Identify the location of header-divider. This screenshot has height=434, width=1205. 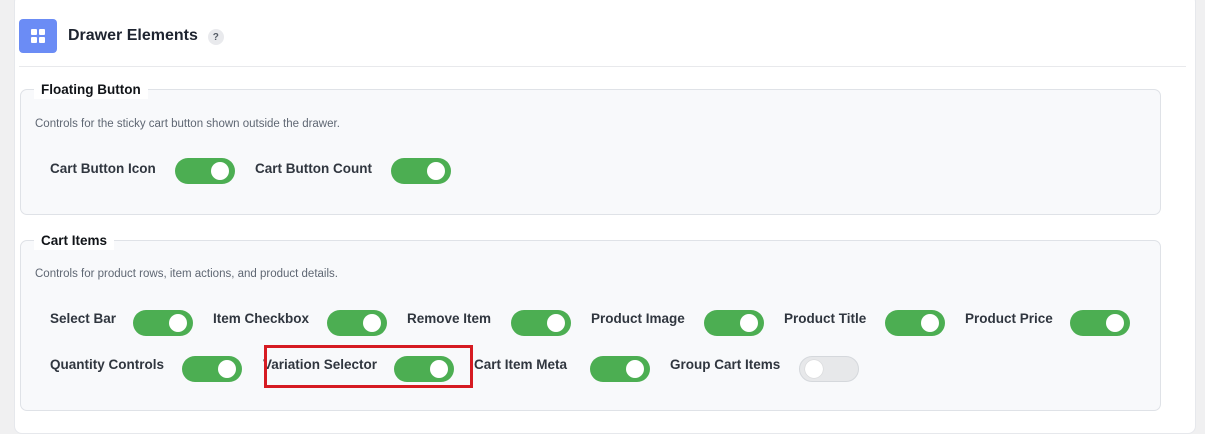
(602, 66).